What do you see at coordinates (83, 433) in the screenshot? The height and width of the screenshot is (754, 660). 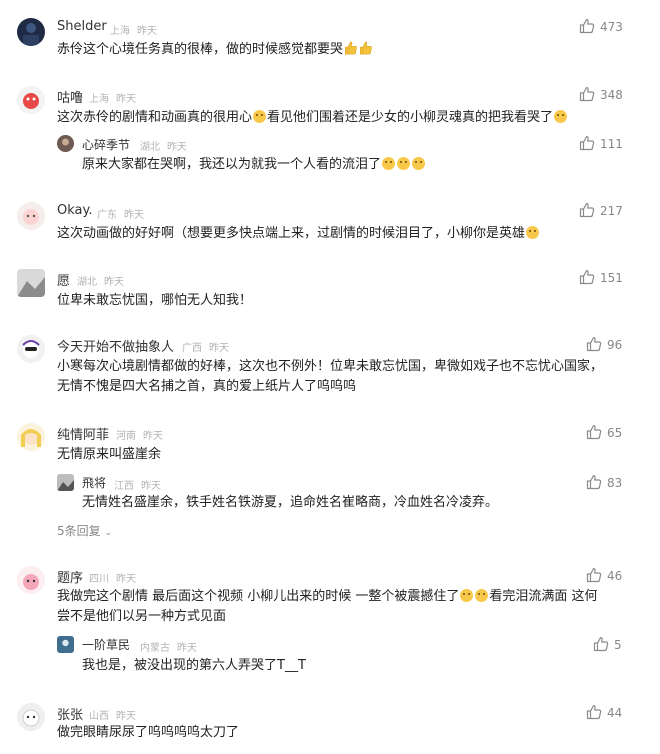 I see `username: 纯情阿菲` at bounding box center [83, 433].